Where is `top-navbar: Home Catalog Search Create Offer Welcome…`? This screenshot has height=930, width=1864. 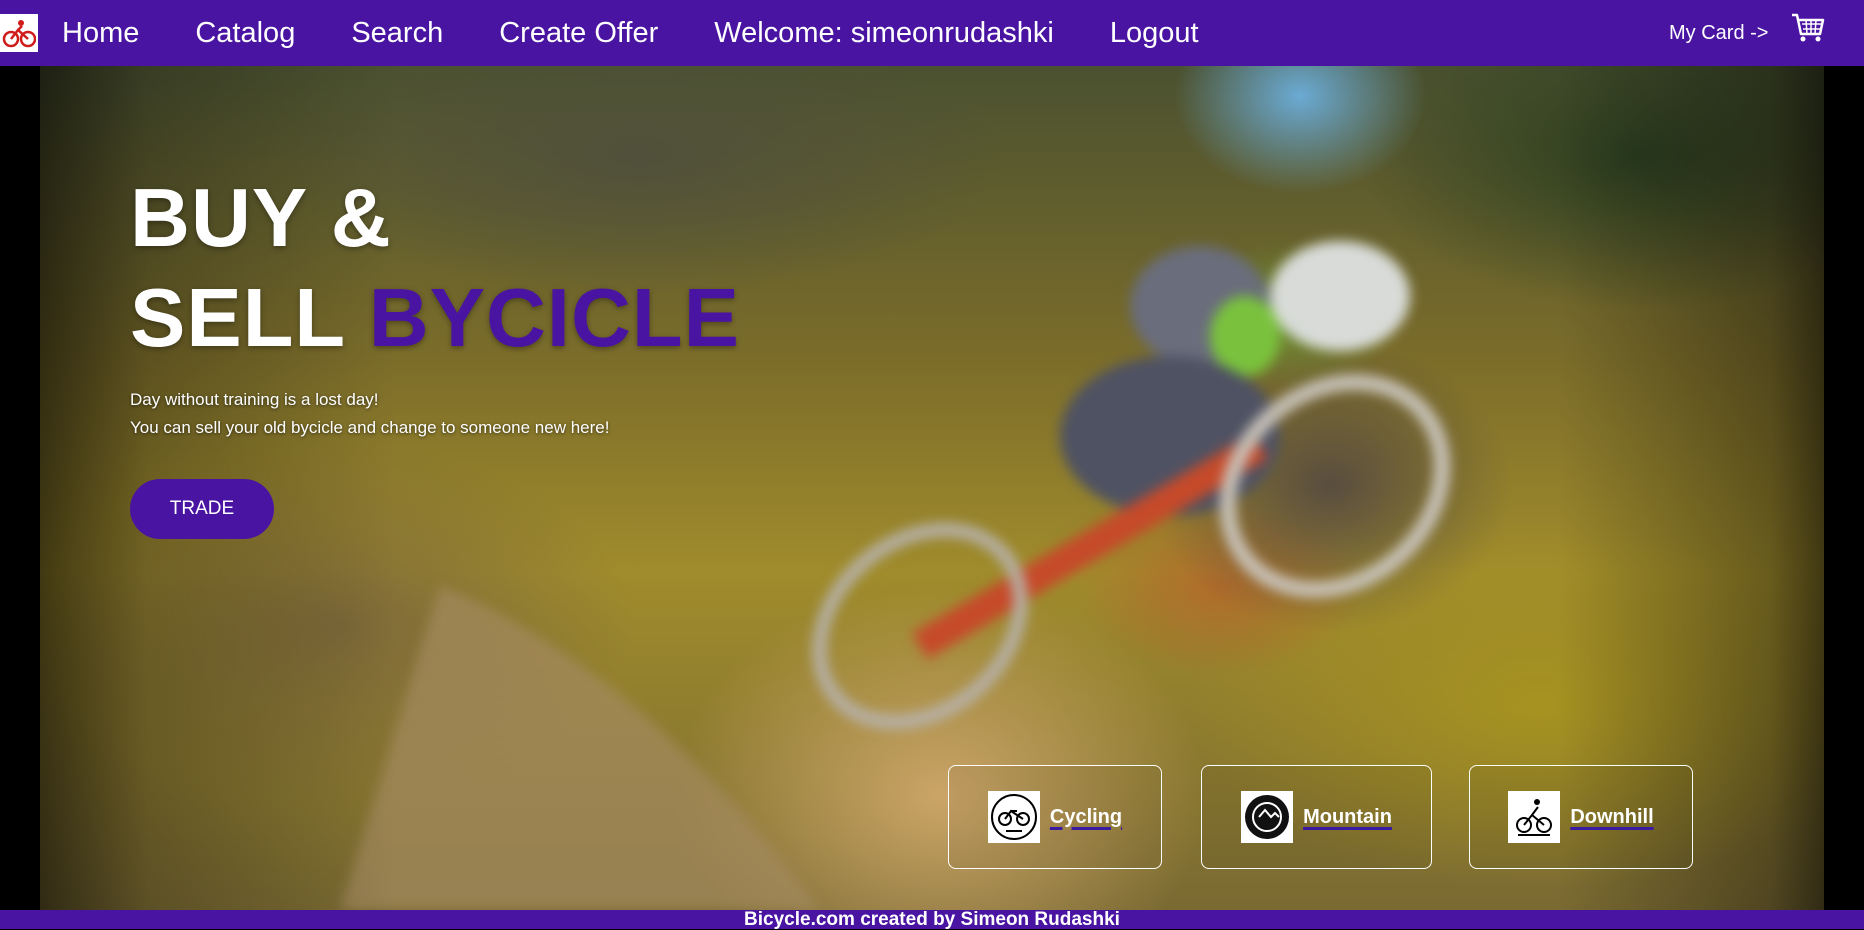 top-navbar: Home Catalog Search Create Offer Welcome… is located at coordinates (932, 33).